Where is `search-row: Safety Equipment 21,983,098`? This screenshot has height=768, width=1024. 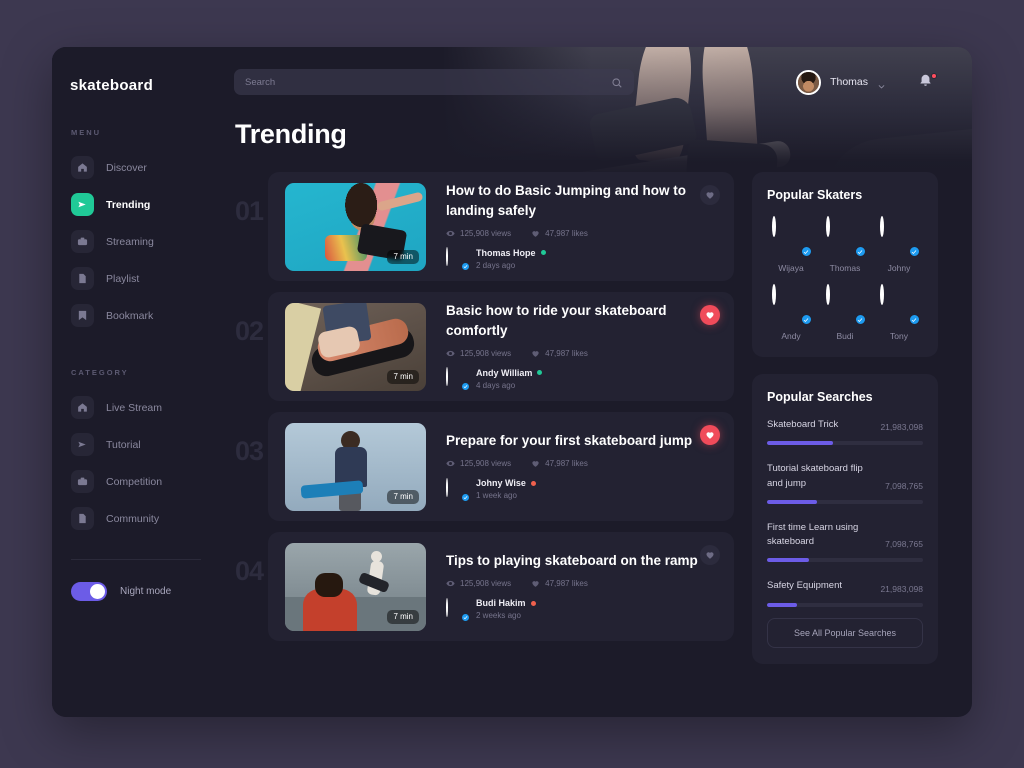 search-row: Safety Equipment 21,983,098 is located at coordinates (845, 593).